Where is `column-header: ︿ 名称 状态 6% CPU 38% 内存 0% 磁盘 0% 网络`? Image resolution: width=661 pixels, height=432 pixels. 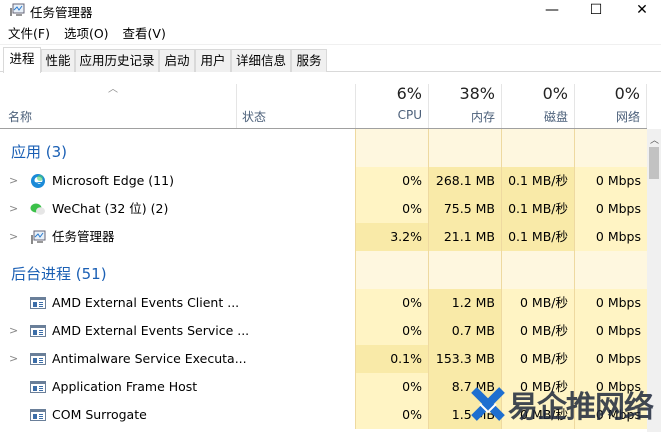 column-header: ︿ 名称 状态 6% CPU 38% 内存 0% 磁盘 0% 网络 is located at coordinates (323, 100).